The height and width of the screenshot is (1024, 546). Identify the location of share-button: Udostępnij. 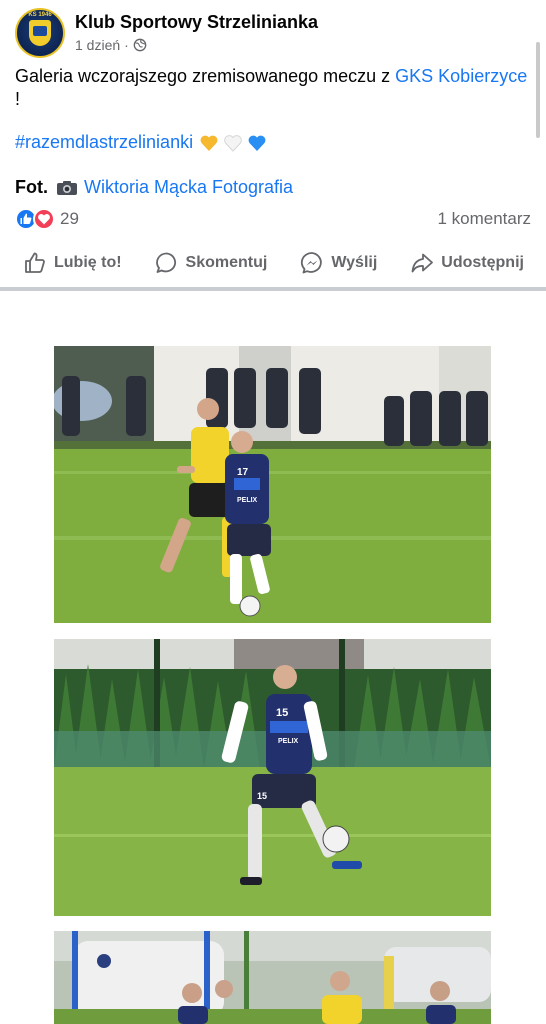
(466, 263).